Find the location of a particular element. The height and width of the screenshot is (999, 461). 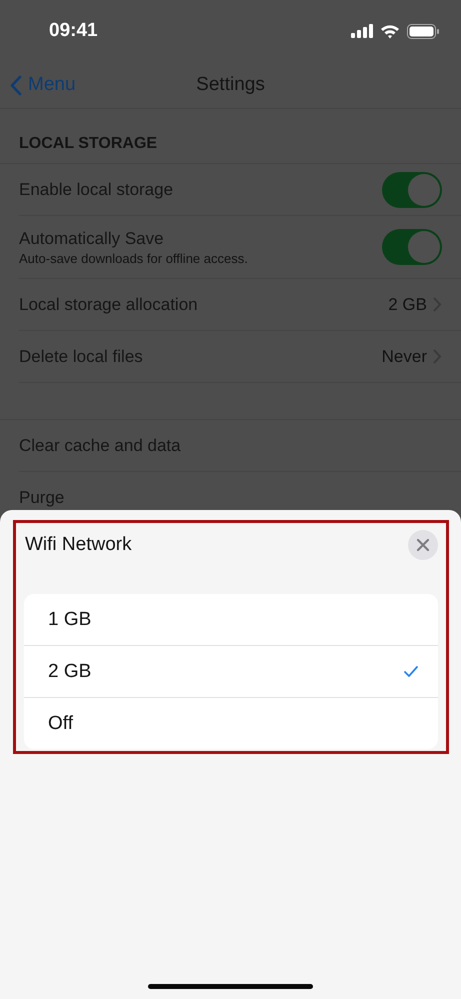

row-label: Delete local files is located at coordinates (81, 356).